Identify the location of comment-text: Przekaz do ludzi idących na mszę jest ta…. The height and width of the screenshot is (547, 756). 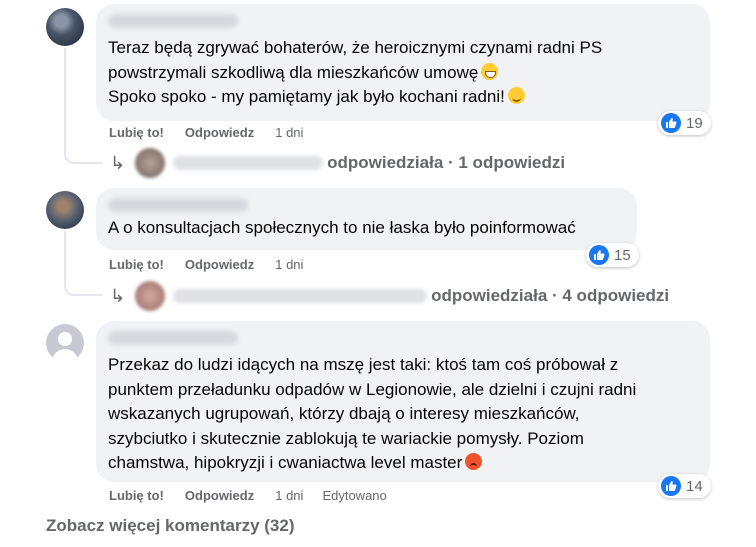
(372, 413).